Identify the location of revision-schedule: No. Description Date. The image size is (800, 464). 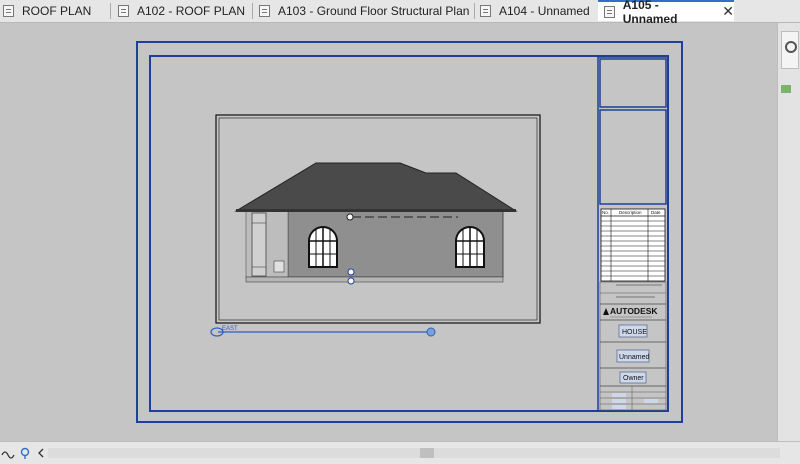
(633, 245).